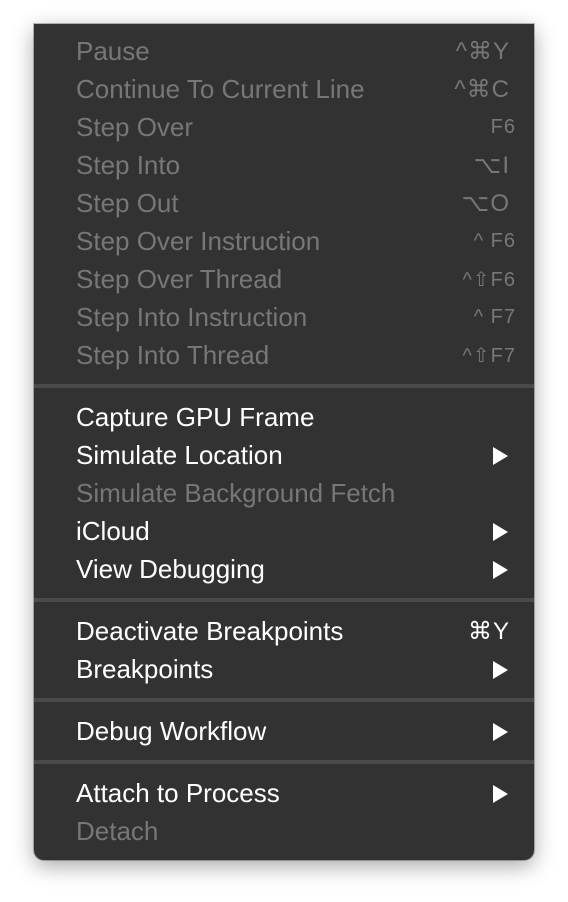 This screenshot has height=902, width=568. Describe the element at coordinates (503, 126) in the screenshot. I see `shortcut-label: F6` at that location.